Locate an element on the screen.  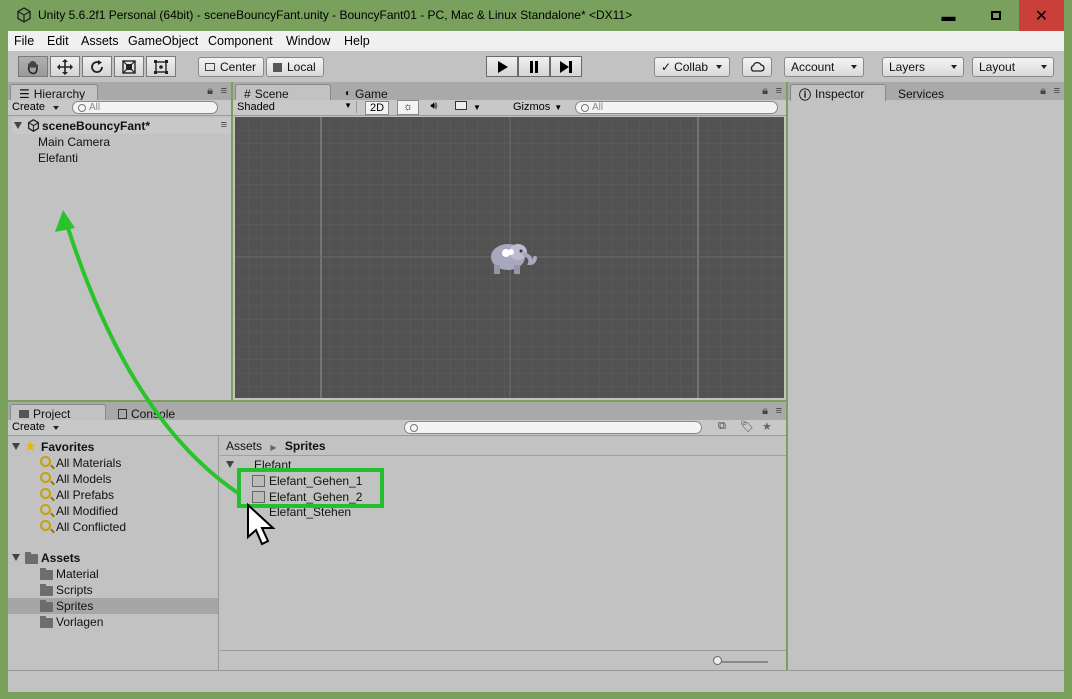
assets-label: Assets is located at coordinates (61, 558).